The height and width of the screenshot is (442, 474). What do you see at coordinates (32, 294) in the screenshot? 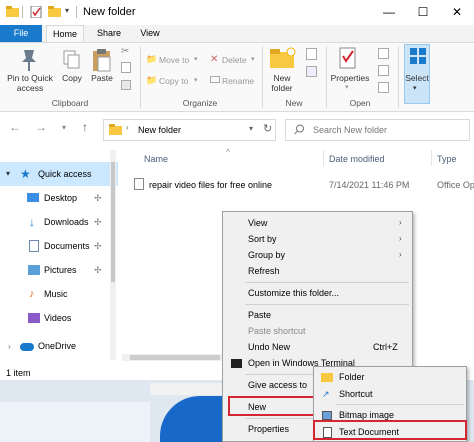
I see `music-note-icon: ♪` at bounding box center [32, 294].